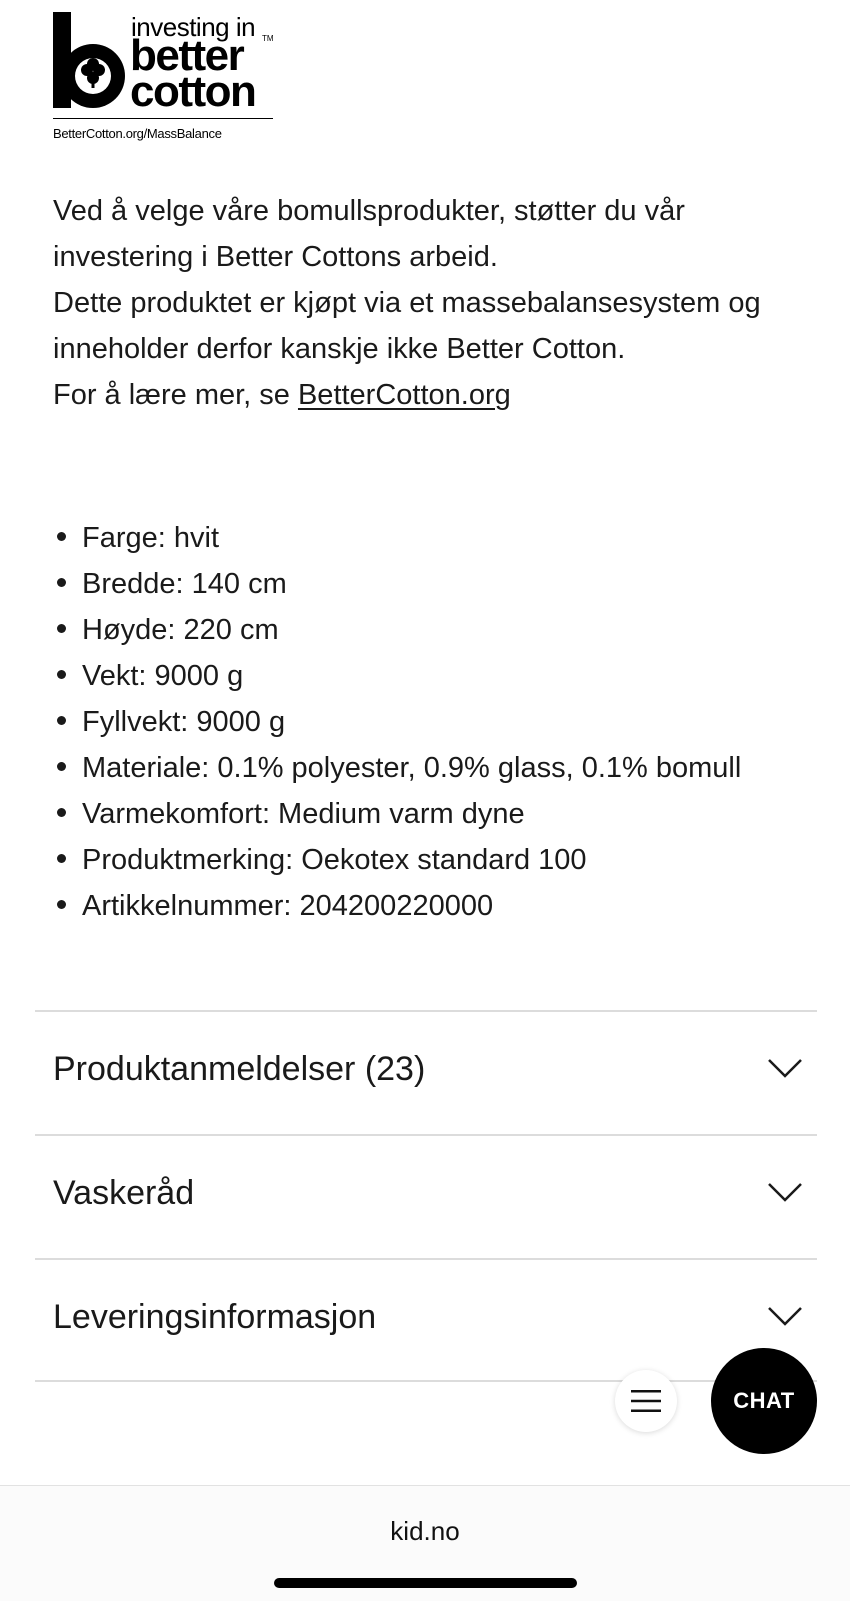  Describe the element at coordinates (334, 860) in the screenshot. I see `spec-text: Produktmerking: Oekotex standard 100` at that location.